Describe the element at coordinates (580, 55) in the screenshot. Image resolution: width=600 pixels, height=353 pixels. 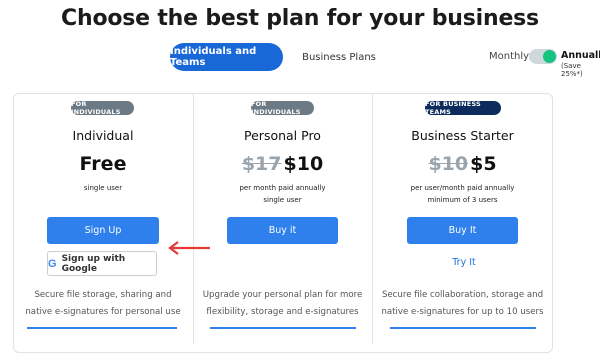
I see `billing-annual-label: Annually` at that location.